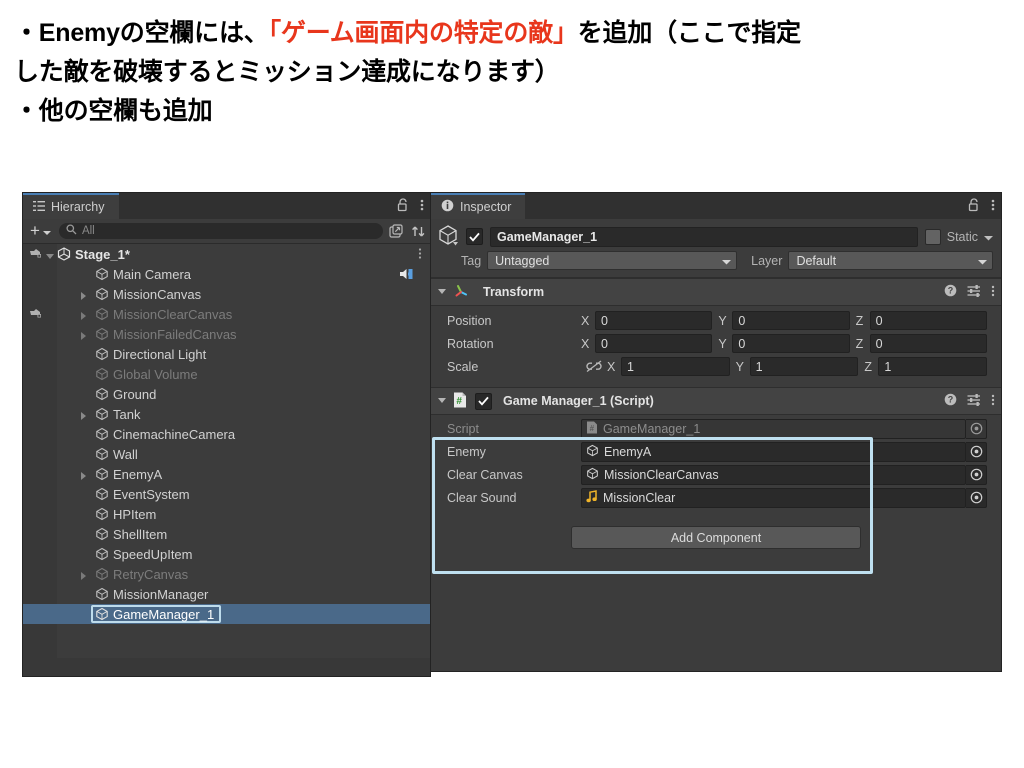  I want to click on hierarchy-row-tank: Tank, so click(226, 414).